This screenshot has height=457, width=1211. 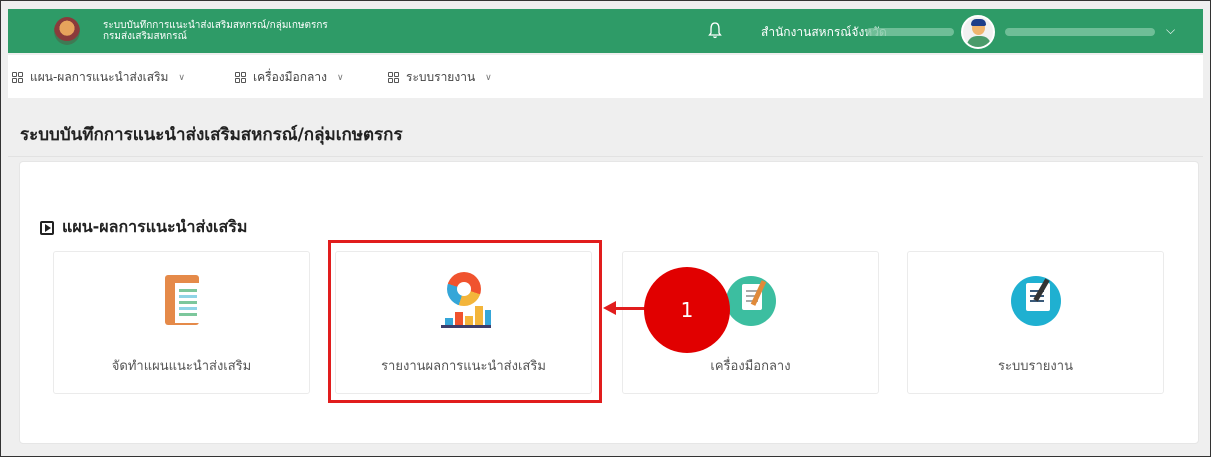 I want to click on highlight-box, so click(x=465, y=321).